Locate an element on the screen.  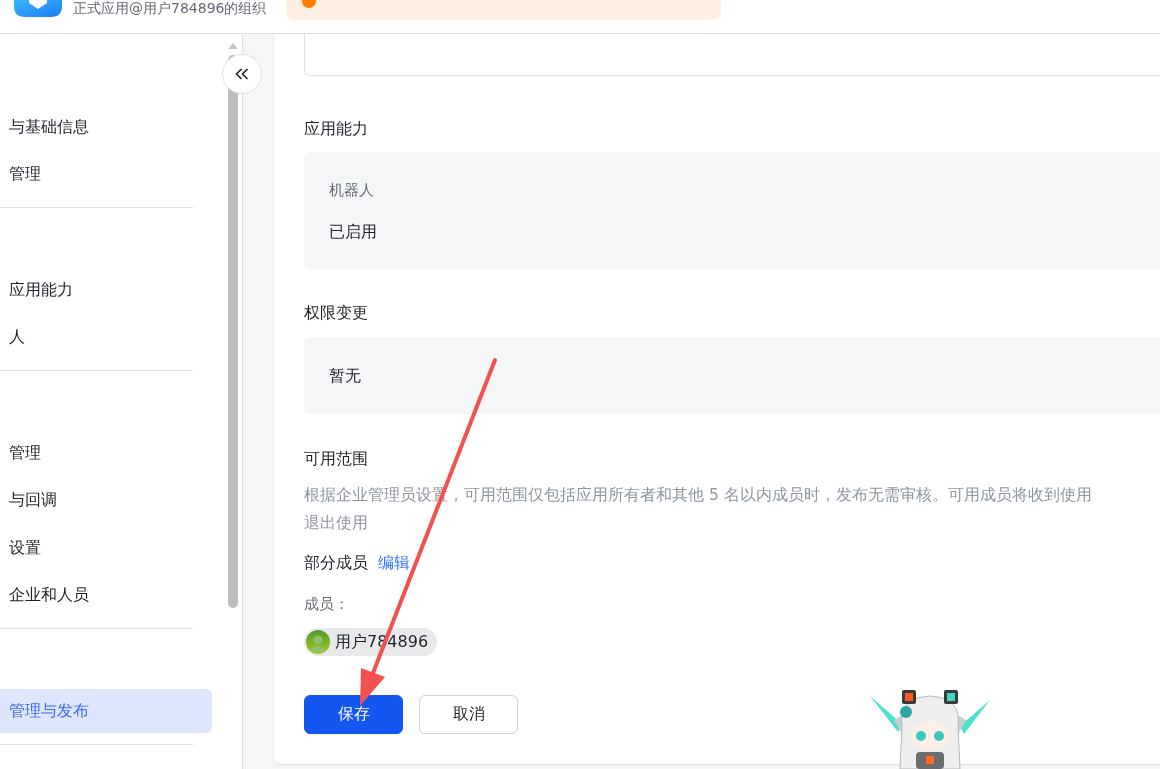
sidebar-item: 人 is located at coordinates (106, 337).